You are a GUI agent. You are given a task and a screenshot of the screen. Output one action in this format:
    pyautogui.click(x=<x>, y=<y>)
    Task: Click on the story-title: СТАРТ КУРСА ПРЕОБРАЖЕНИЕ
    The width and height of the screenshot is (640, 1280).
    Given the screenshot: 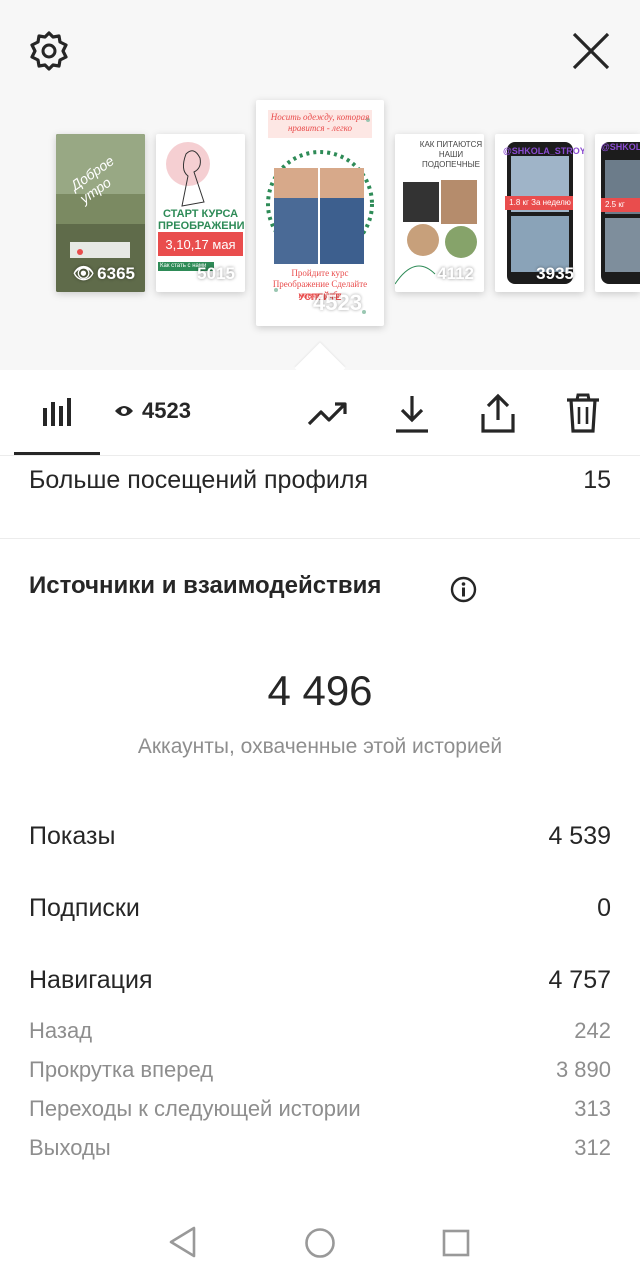 What is the action you would take?
    pyautogui.click(x=201, y=220)
    